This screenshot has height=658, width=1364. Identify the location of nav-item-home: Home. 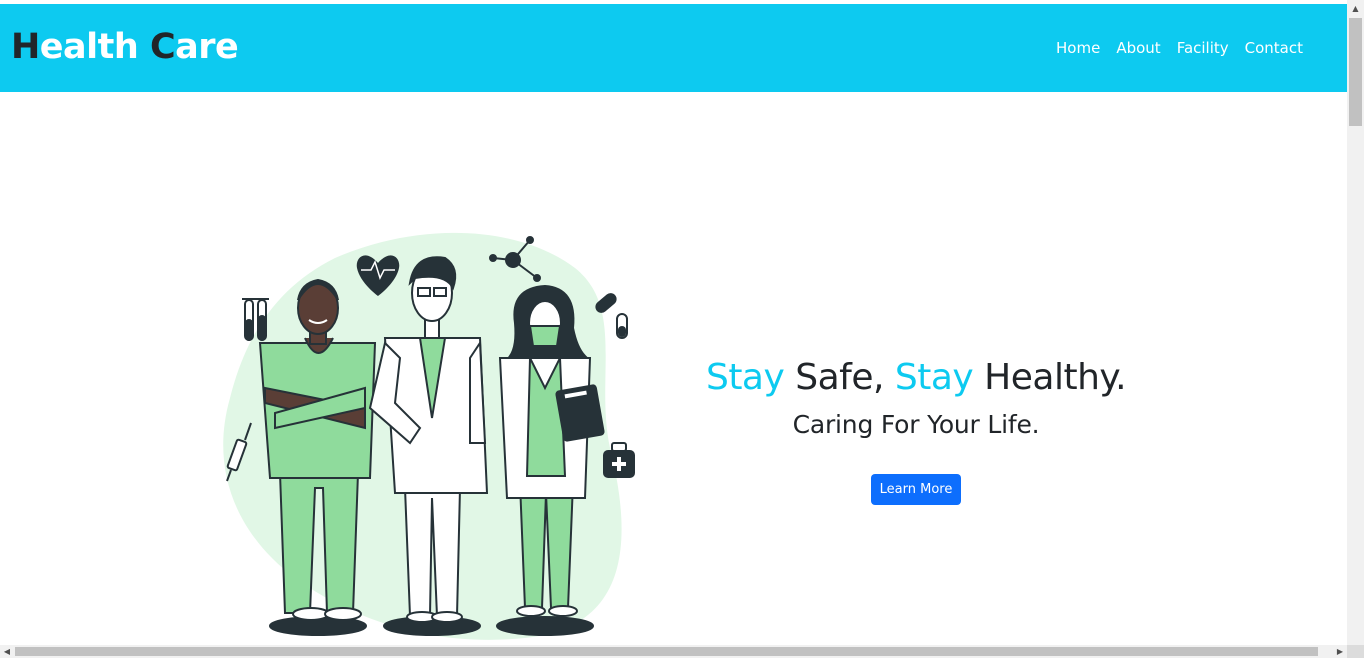
(1078, 47).